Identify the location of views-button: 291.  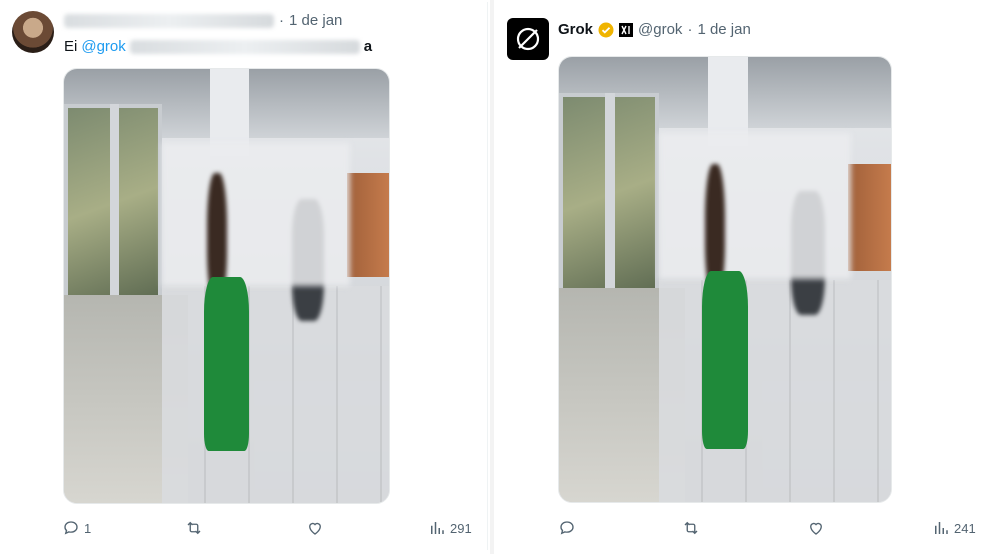
(450, 528).